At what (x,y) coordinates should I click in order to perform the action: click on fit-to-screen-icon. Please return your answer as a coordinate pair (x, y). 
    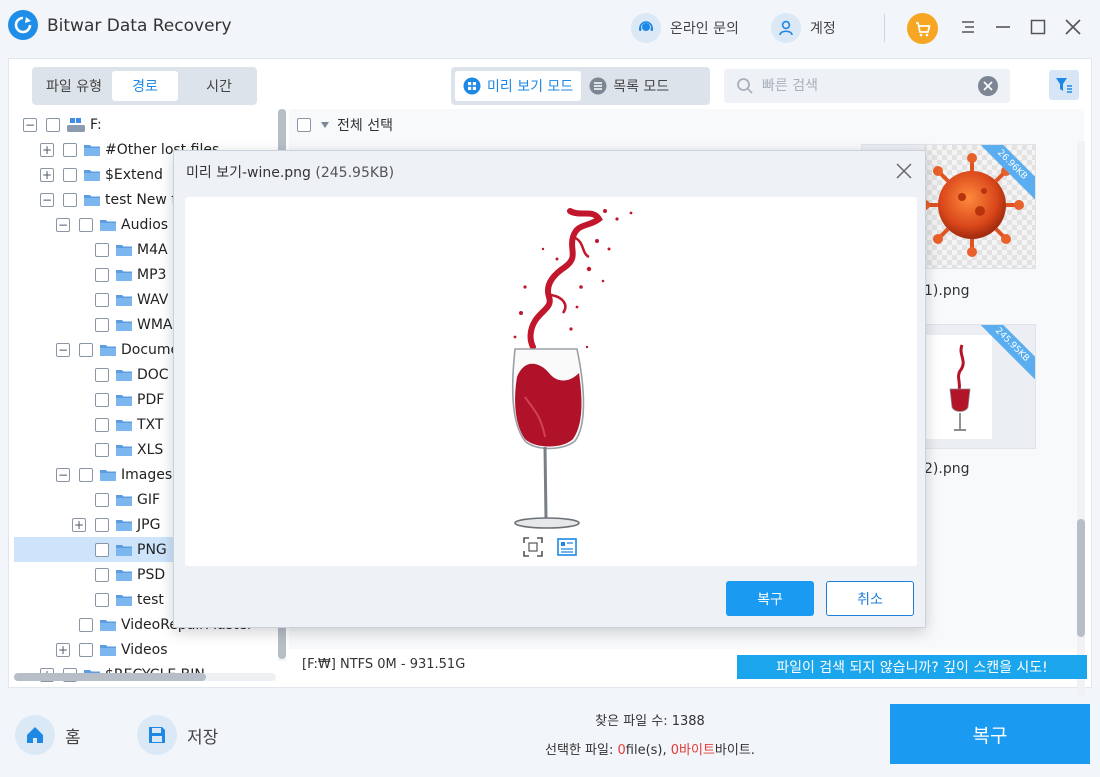
    Looking at the image, I should click on (533, 547).